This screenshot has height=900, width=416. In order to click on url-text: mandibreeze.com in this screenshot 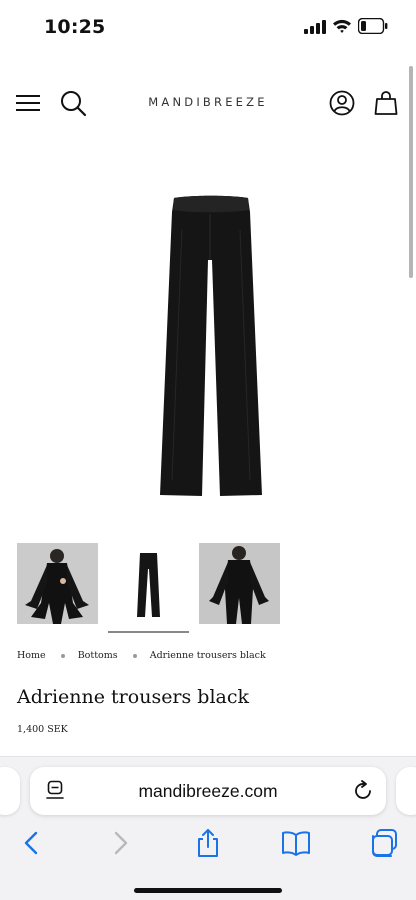, I will do `click(208, 791)`.